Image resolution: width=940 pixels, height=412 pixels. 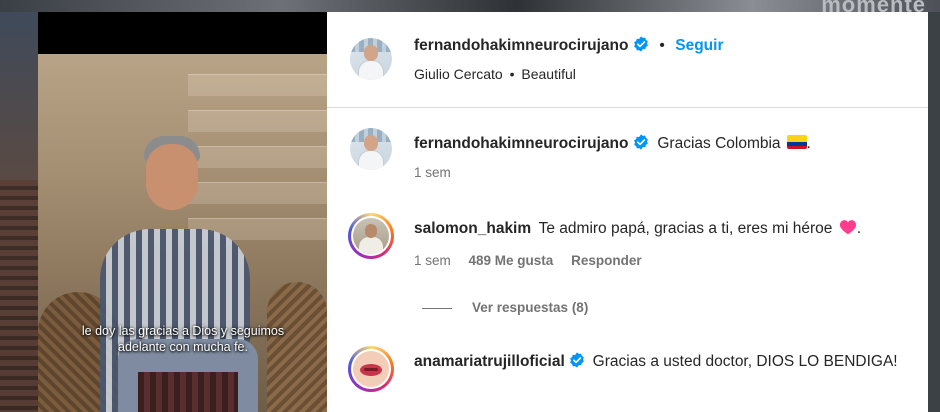 I want to click on caption-time: 1 sem, so click(x=432, y=172).